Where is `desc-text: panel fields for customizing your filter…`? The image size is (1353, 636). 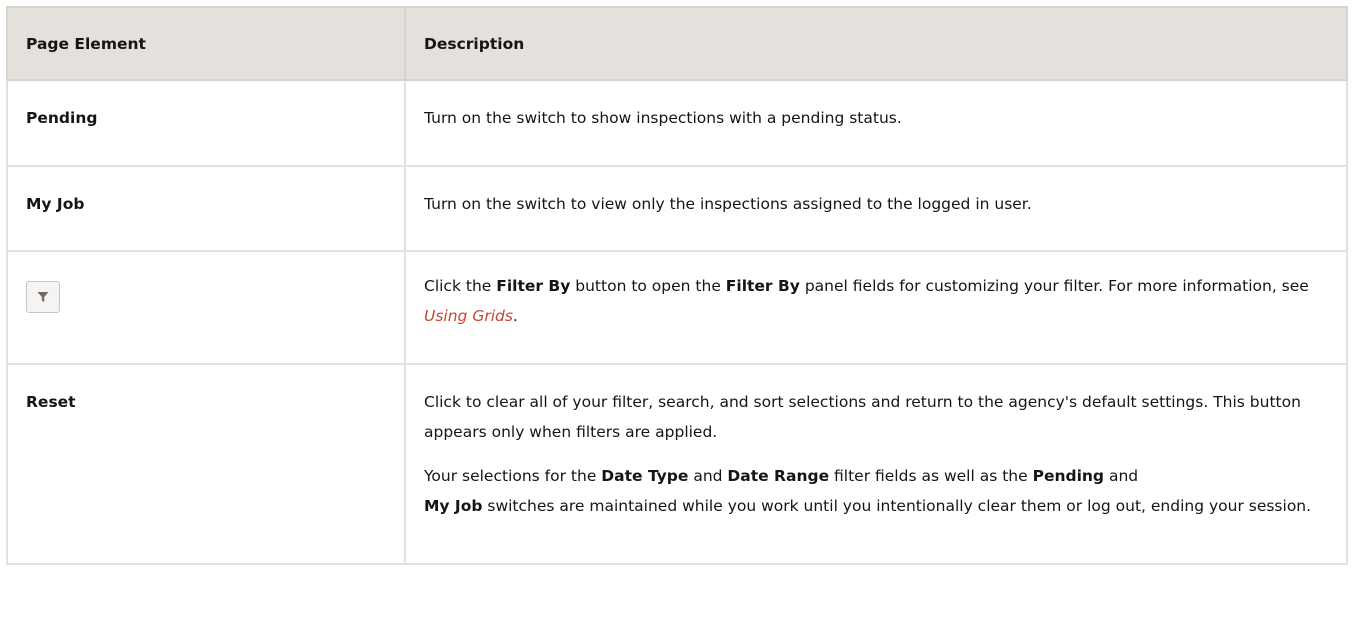 desc-text: panel fields for customizing your filter… is located at coordinates (1054, 286).